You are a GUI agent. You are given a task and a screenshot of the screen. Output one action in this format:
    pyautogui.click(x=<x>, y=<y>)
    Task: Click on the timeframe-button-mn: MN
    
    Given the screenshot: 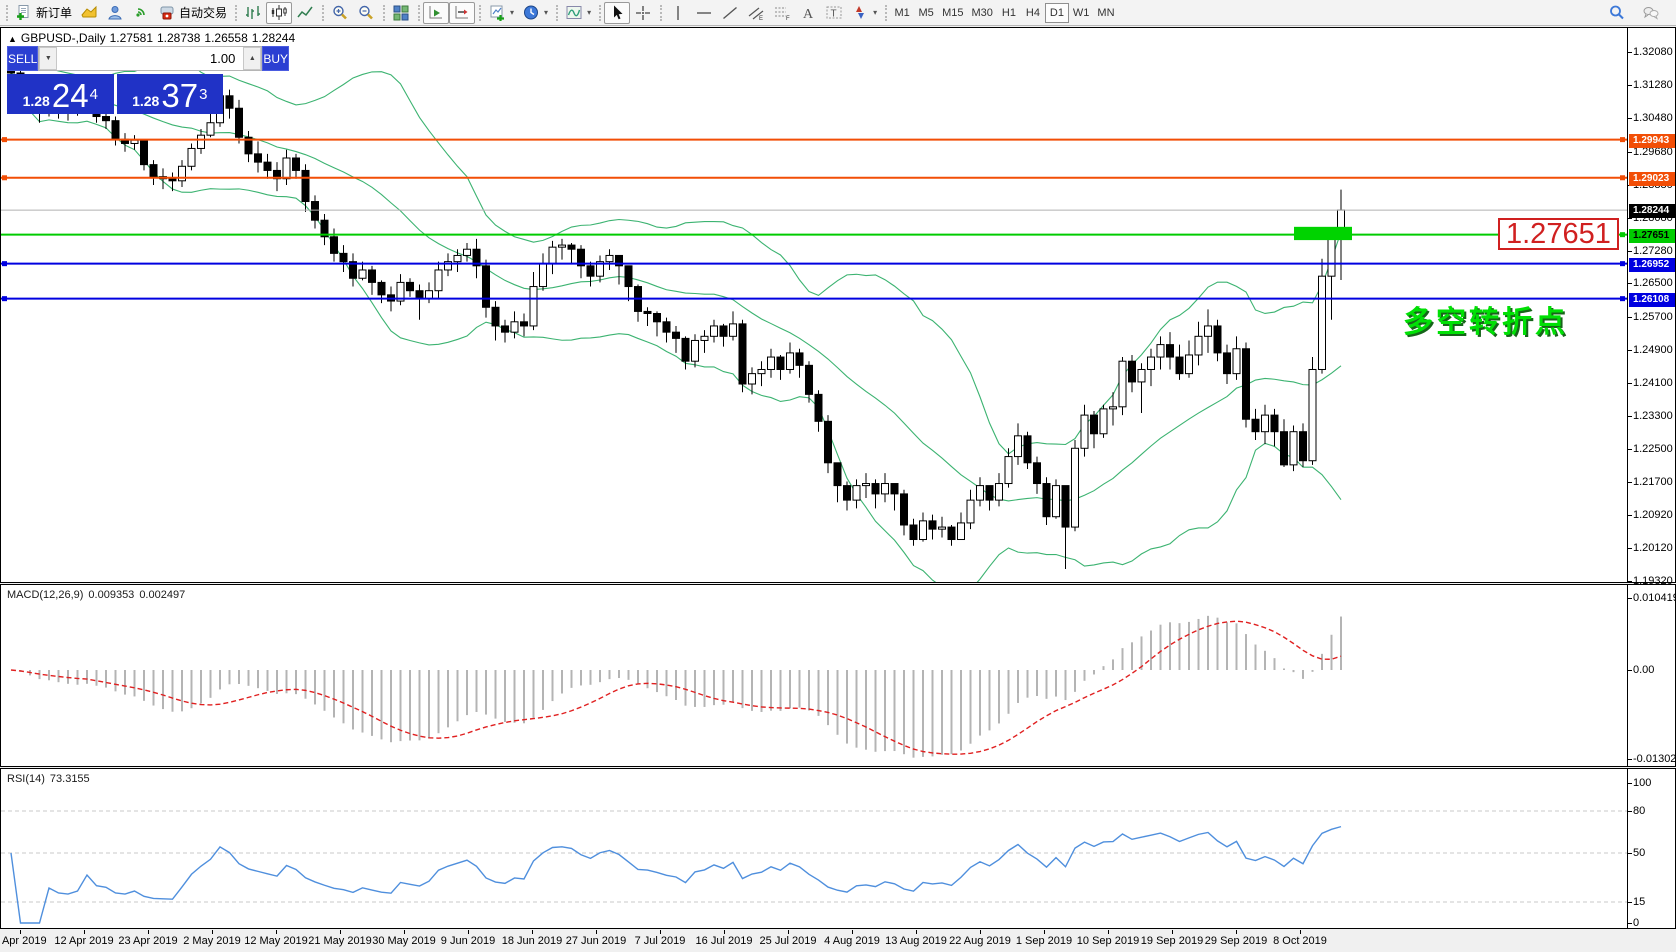 What is the action you would take?
    pyautogui.click(x=1105, y=13)
    